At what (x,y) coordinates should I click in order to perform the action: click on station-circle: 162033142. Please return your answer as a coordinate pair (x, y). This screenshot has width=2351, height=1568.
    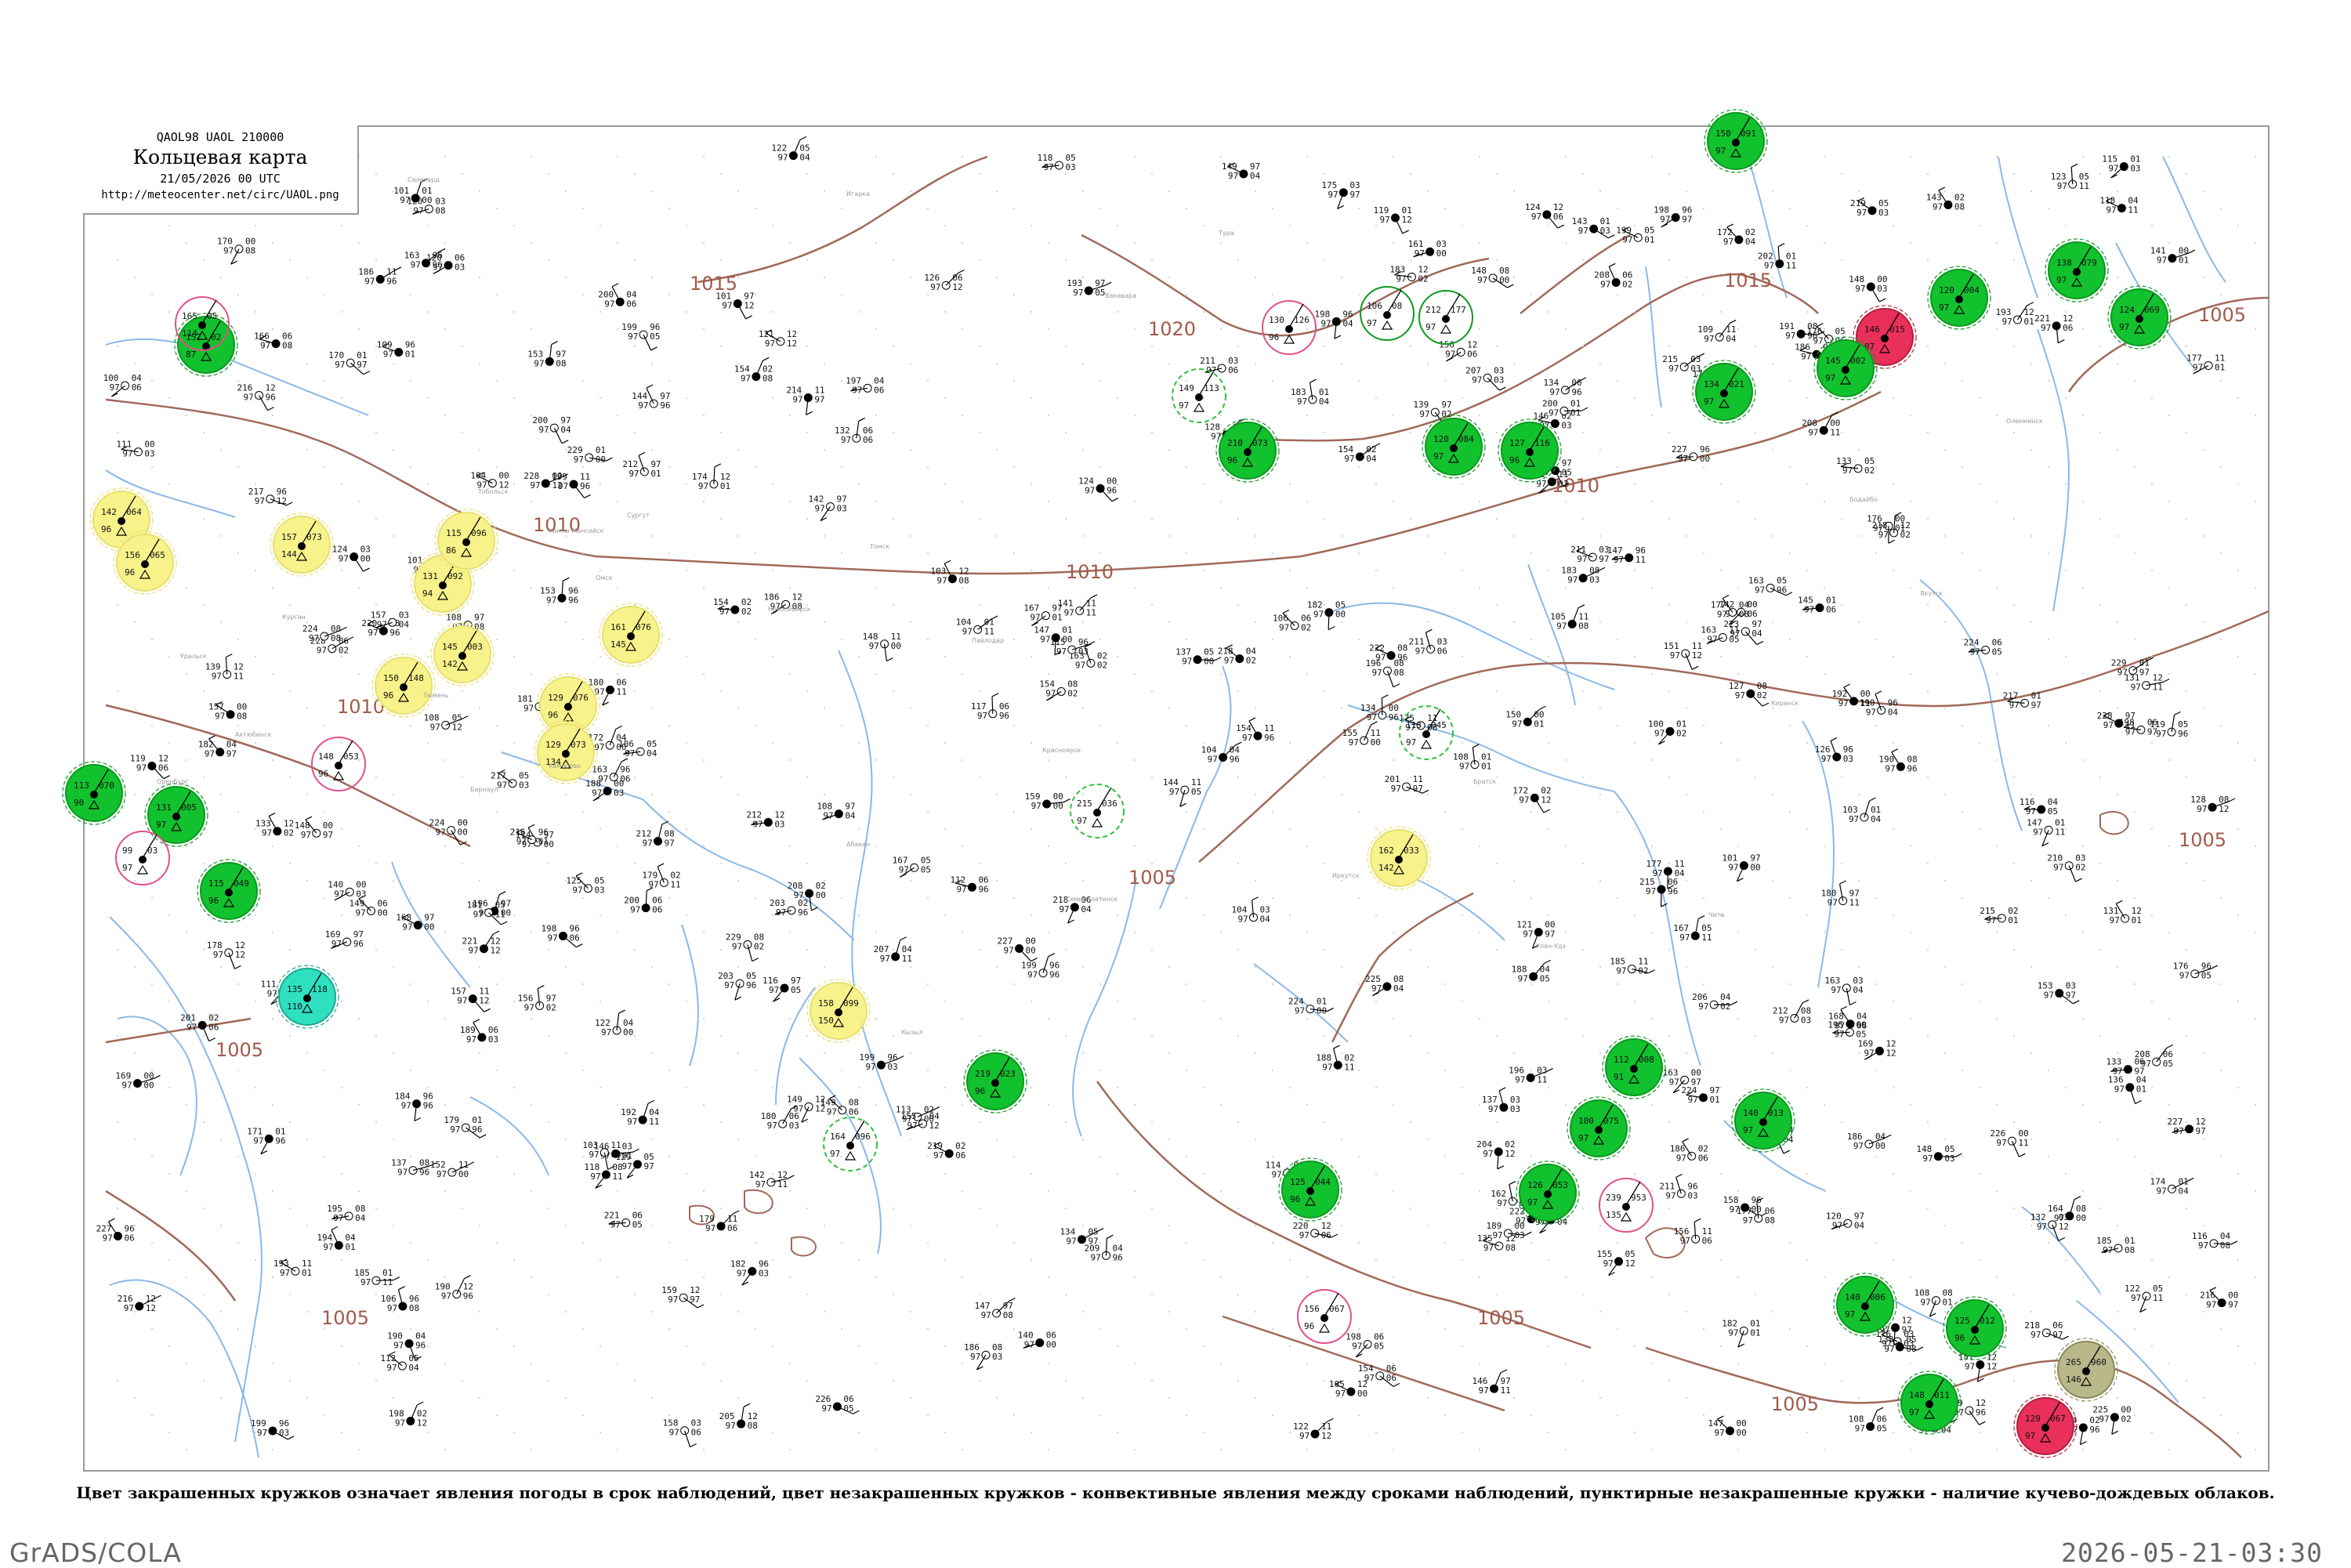
    Looking at the image, I should click on (1398, 858).